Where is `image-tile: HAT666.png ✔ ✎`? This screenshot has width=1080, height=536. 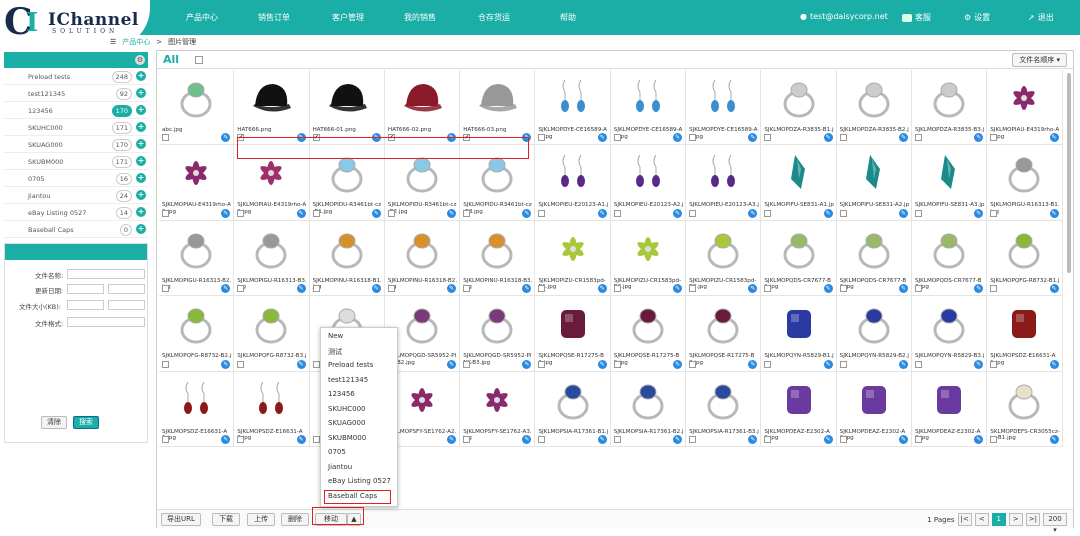 image-tile: HAT666.png ✔ ✎ is located at coordinates (272, 108).